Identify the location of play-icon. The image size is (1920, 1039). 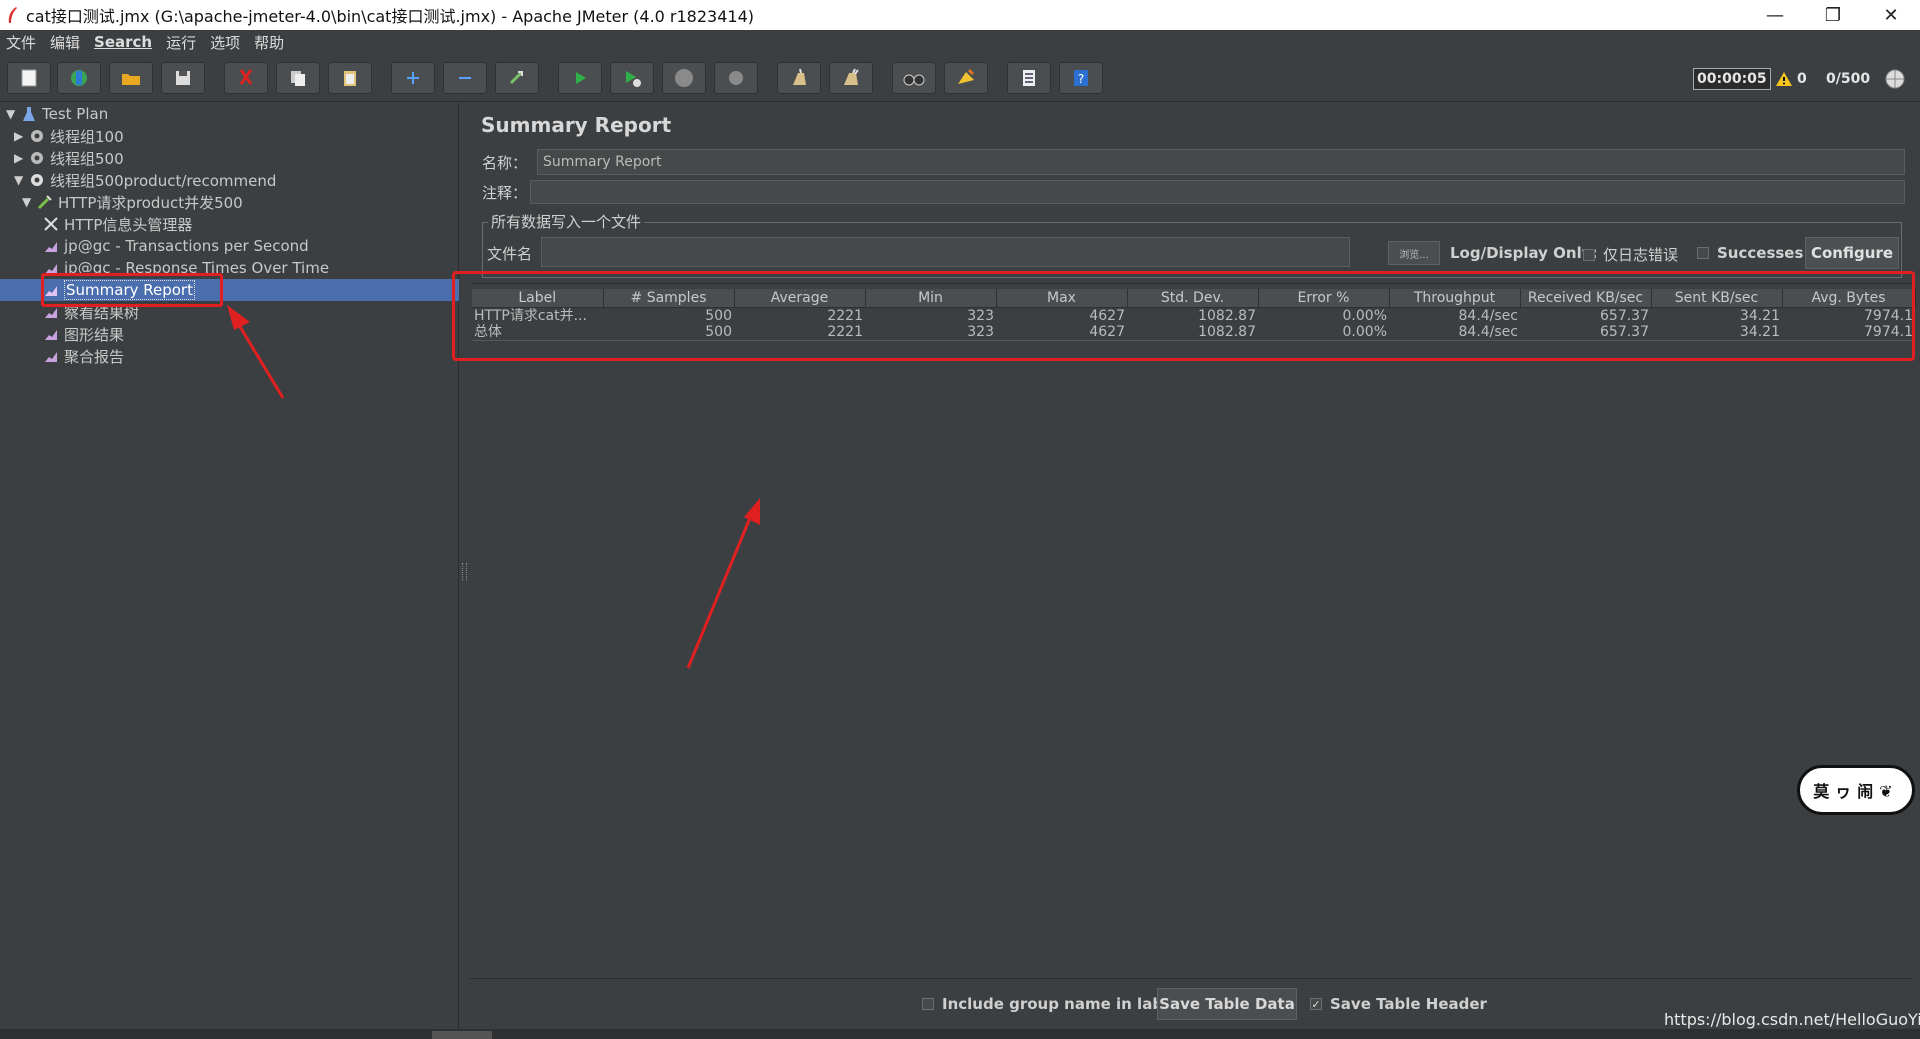
(581, 78).